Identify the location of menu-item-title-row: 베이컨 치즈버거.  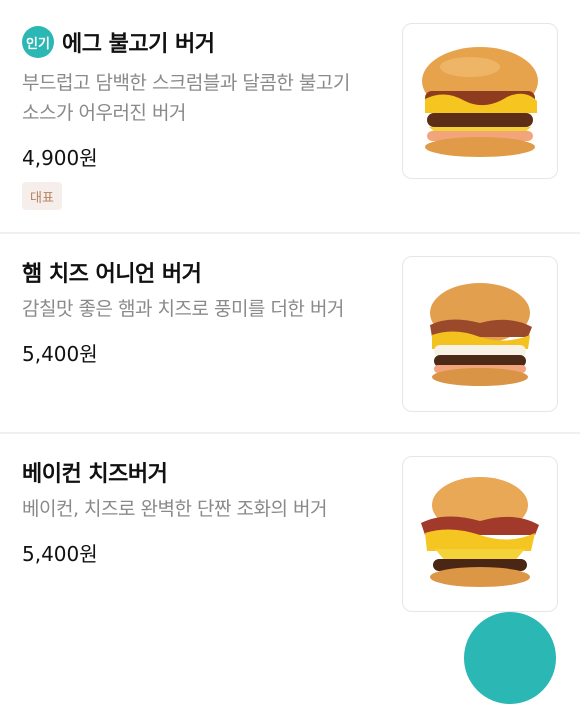
(95, 472).